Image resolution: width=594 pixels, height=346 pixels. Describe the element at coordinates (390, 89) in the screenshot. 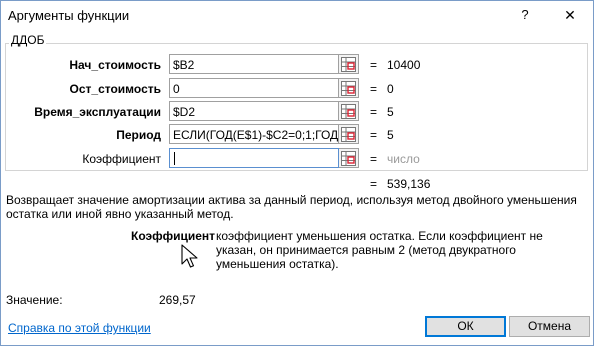

I see `arg-result: 0` at that location.